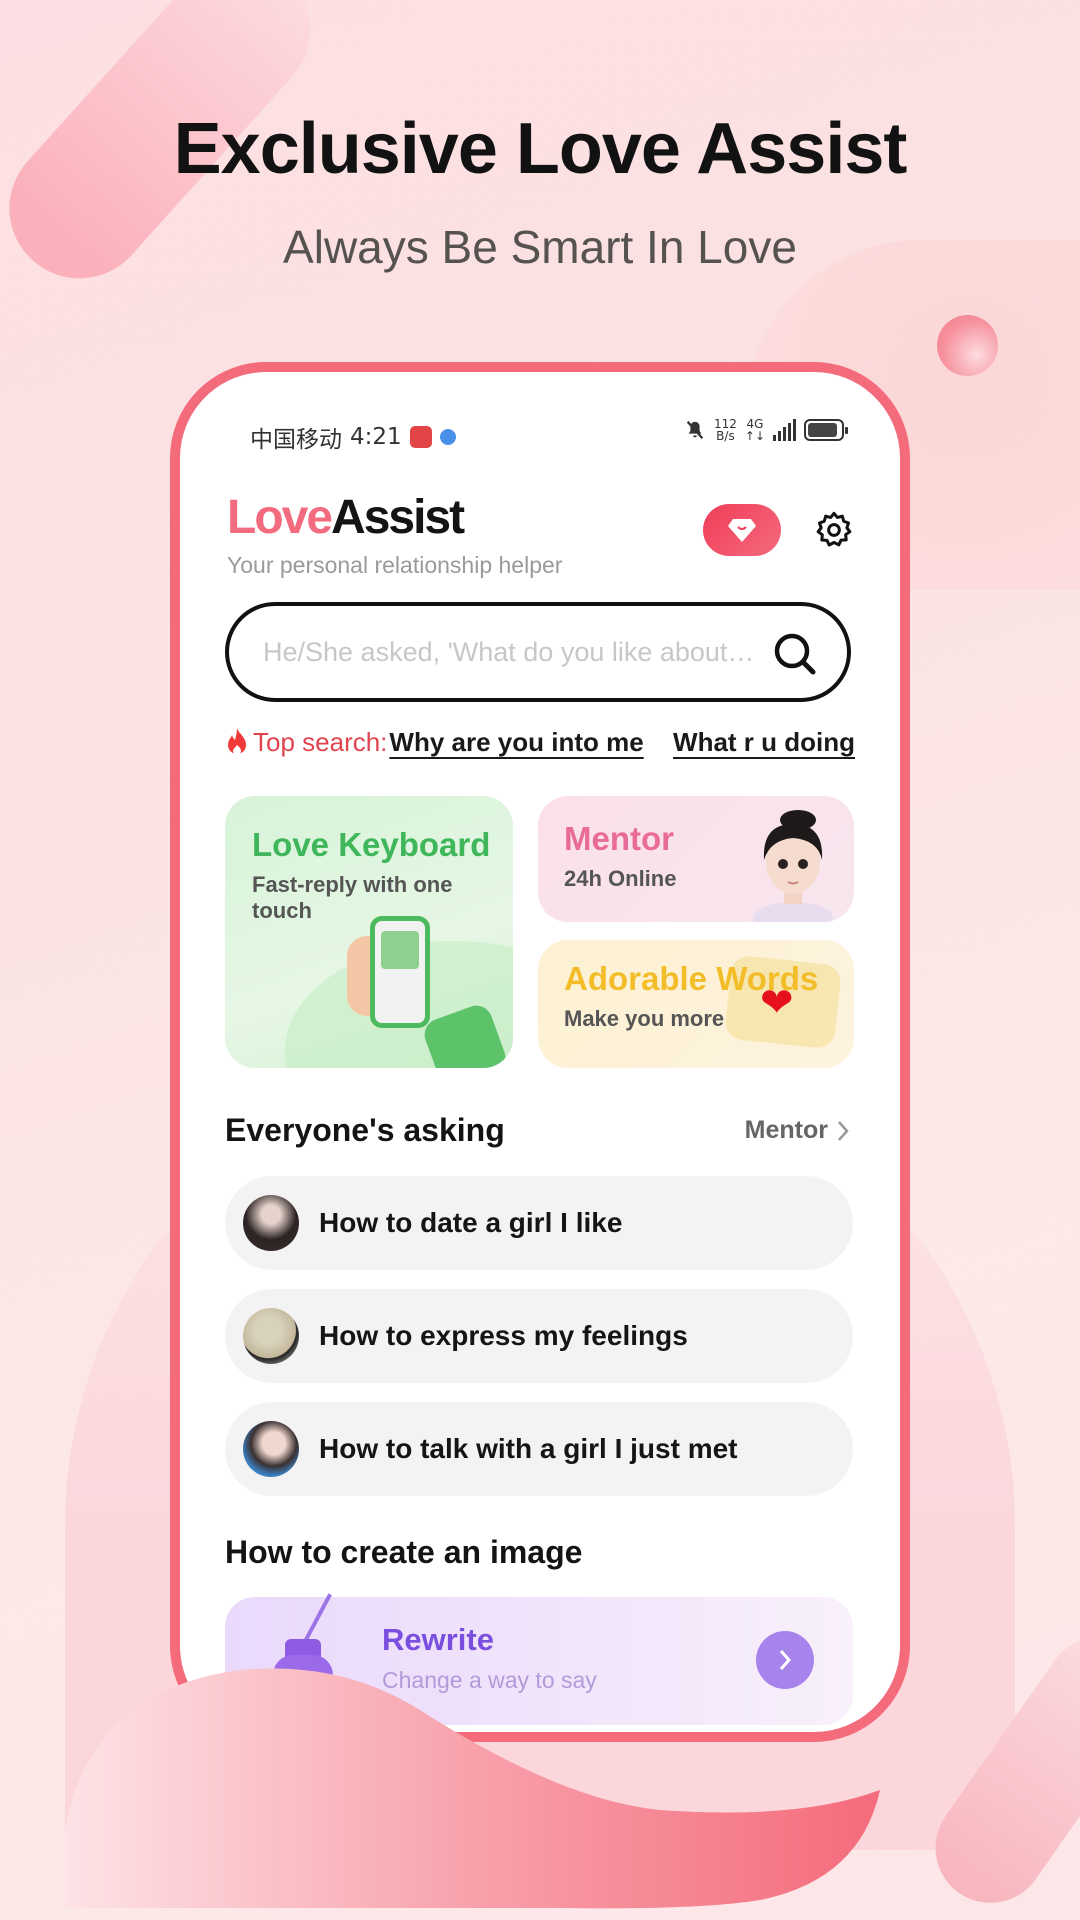 The width and height of the screenshot is (1080, 1920). What do you see at coordinates (764, 742) in the screenshot?
I see `top-search-link-2: What r u doing` at bounding box center [764, 742].